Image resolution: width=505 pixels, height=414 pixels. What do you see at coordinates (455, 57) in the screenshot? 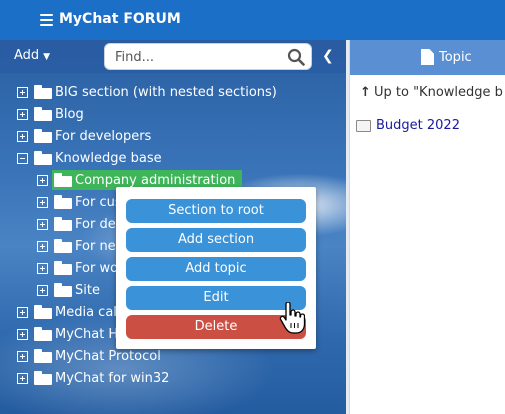
I see `topics-header-label: Topic` at bounding box center [455, 57].